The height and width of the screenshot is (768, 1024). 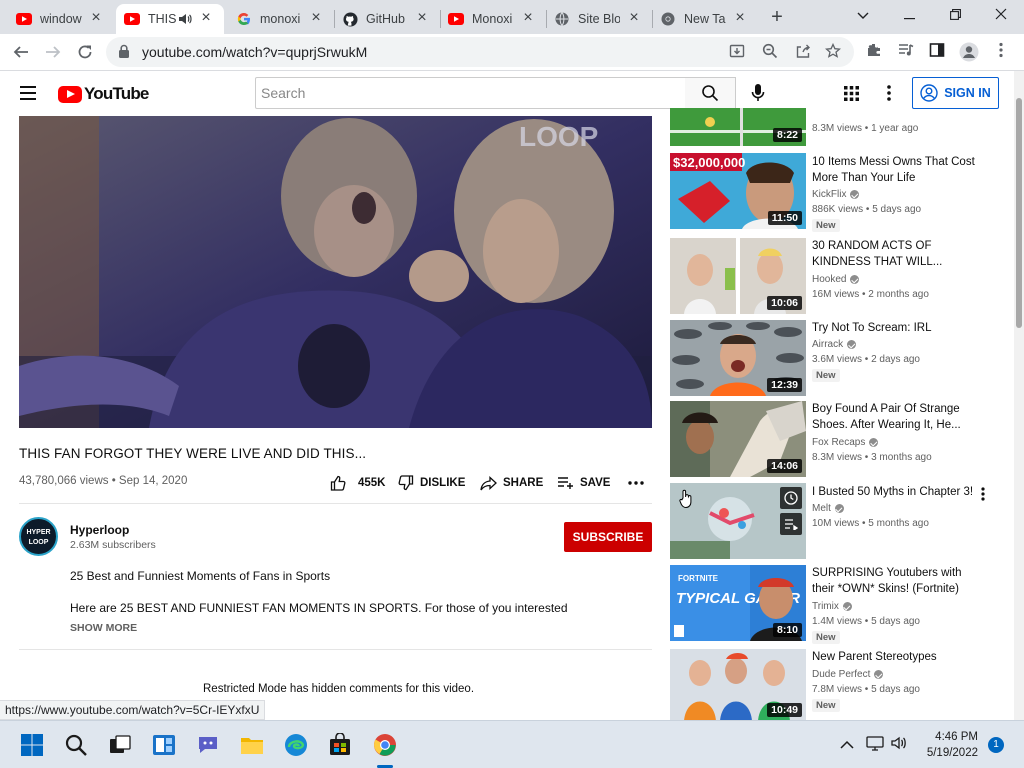 What do you see at coordinates (386, 19) in the screenshot?
I see `tab-github: GitHub ×` at bounding box center [386, 19].